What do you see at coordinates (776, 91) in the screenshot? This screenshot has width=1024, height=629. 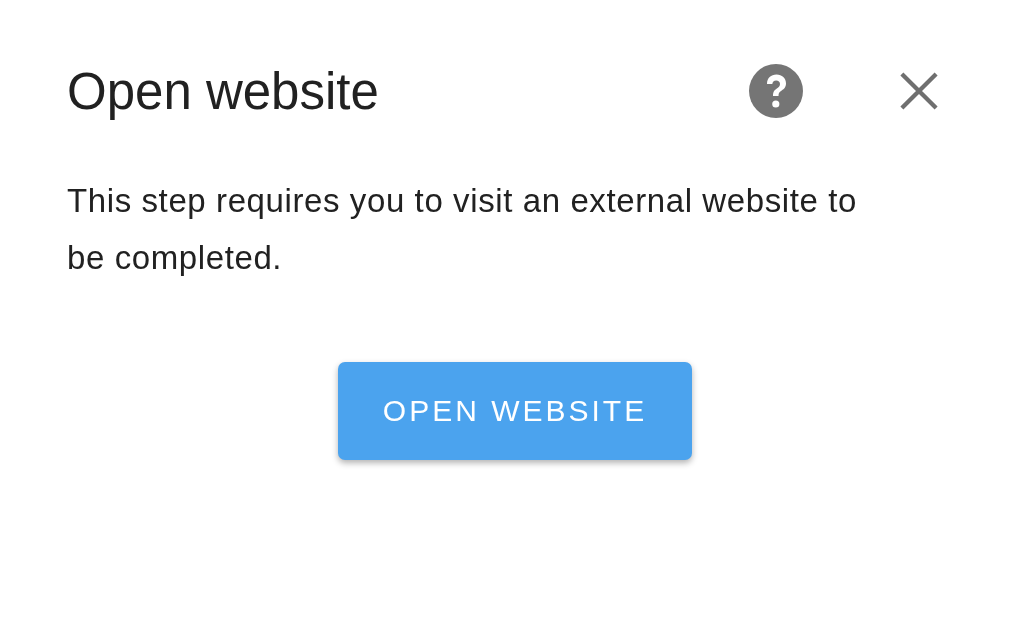 I see `help-icon` at bounding box center [776, 91].